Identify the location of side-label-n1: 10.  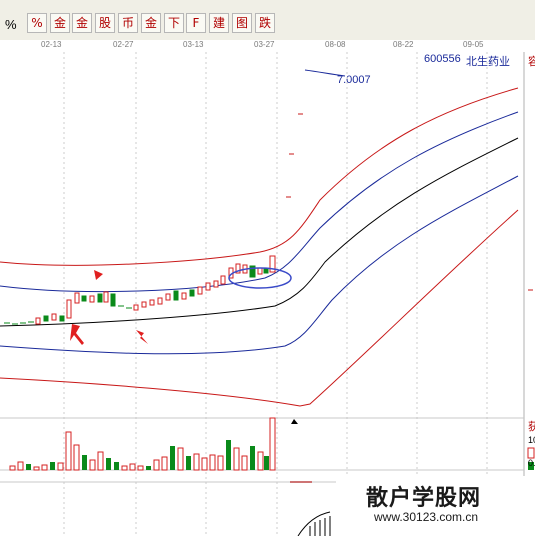
(531, 440).